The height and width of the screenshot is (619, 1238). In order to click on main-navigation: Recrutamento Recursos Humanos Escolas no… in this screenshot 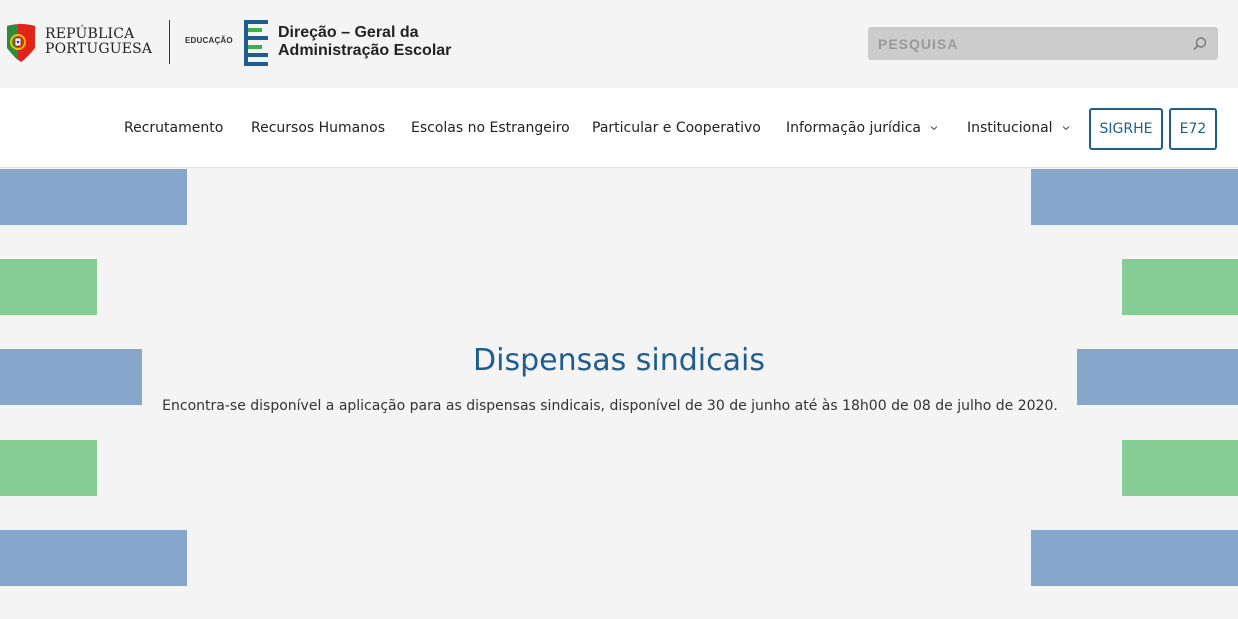, I will do `click(619, 128)`.